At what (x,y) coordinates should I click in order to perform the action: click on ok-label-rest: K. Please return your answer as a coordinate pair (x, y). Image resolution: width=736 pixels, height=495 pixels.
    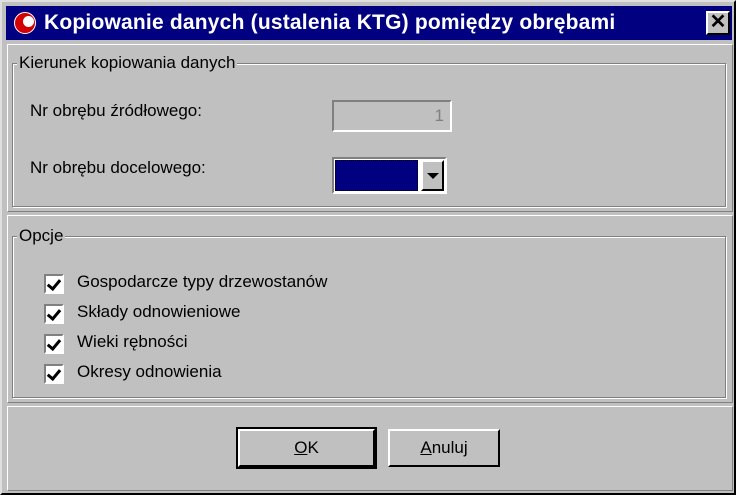
    Looking at the image, I should click on (313, 447).